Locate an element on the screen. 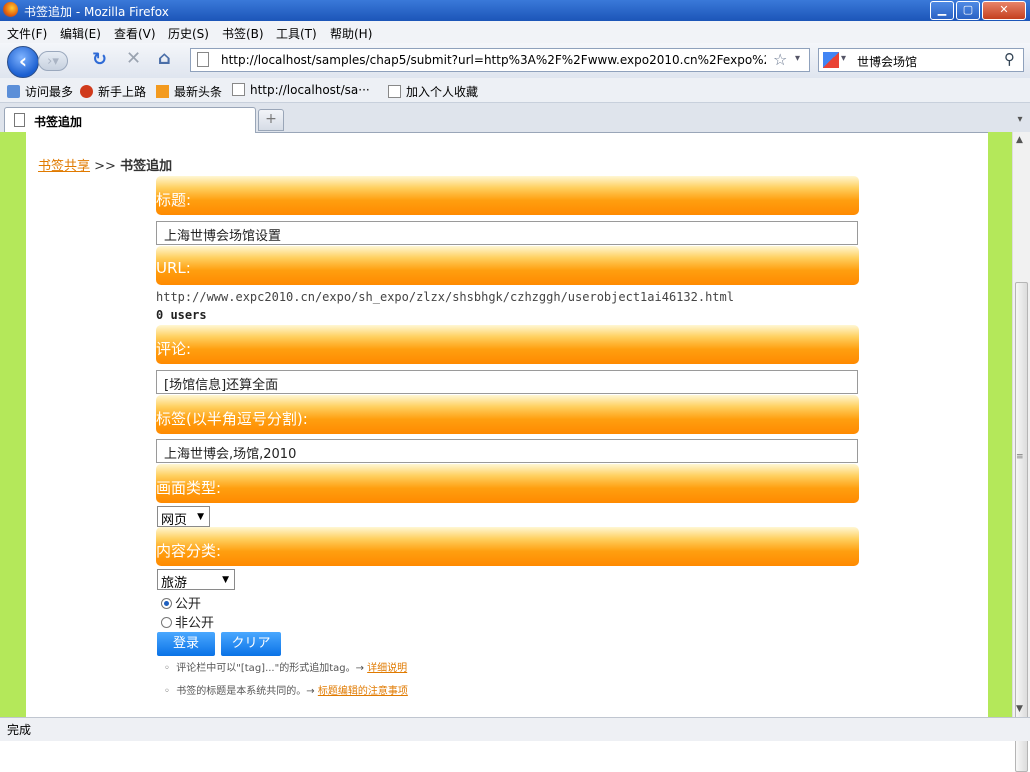  note-tags-text: 评论栏中可以"[tag]..."的形式追加tag。→ is located at coordinates (270, 668).